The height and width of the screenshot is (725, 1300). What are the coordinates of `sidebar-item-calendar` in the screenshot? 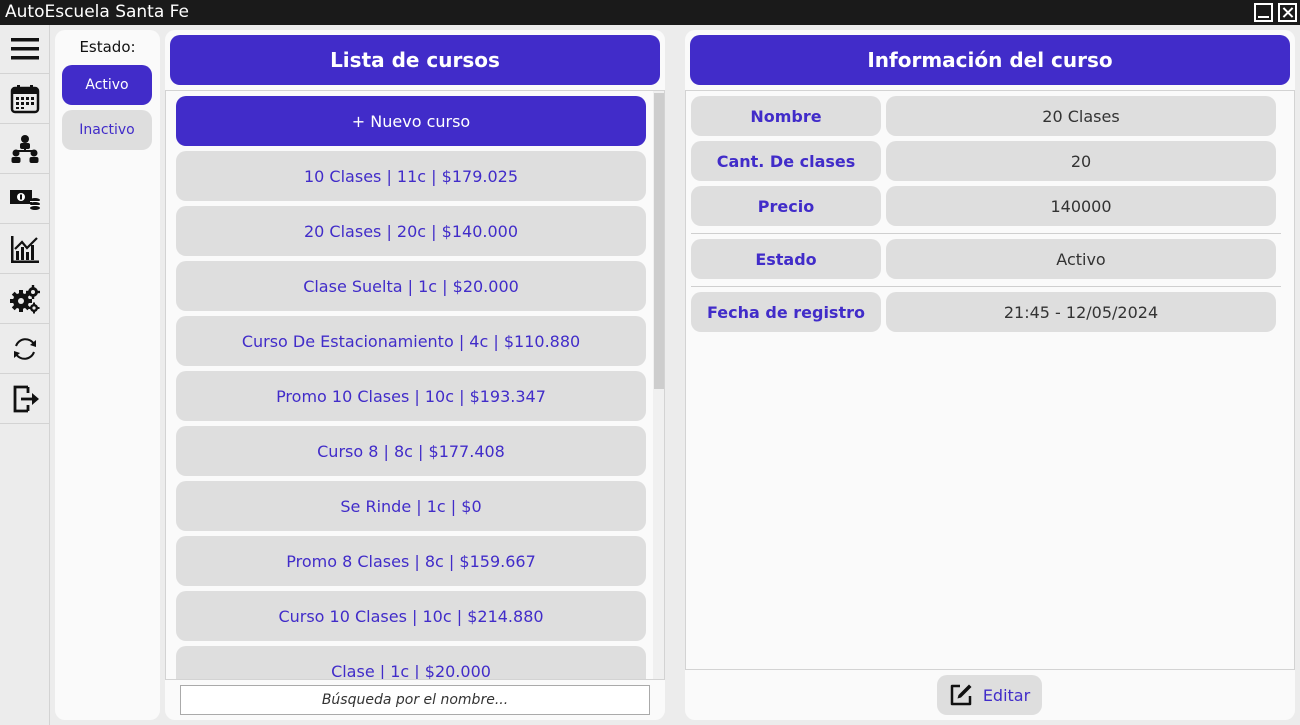 It's located at (24, 99).